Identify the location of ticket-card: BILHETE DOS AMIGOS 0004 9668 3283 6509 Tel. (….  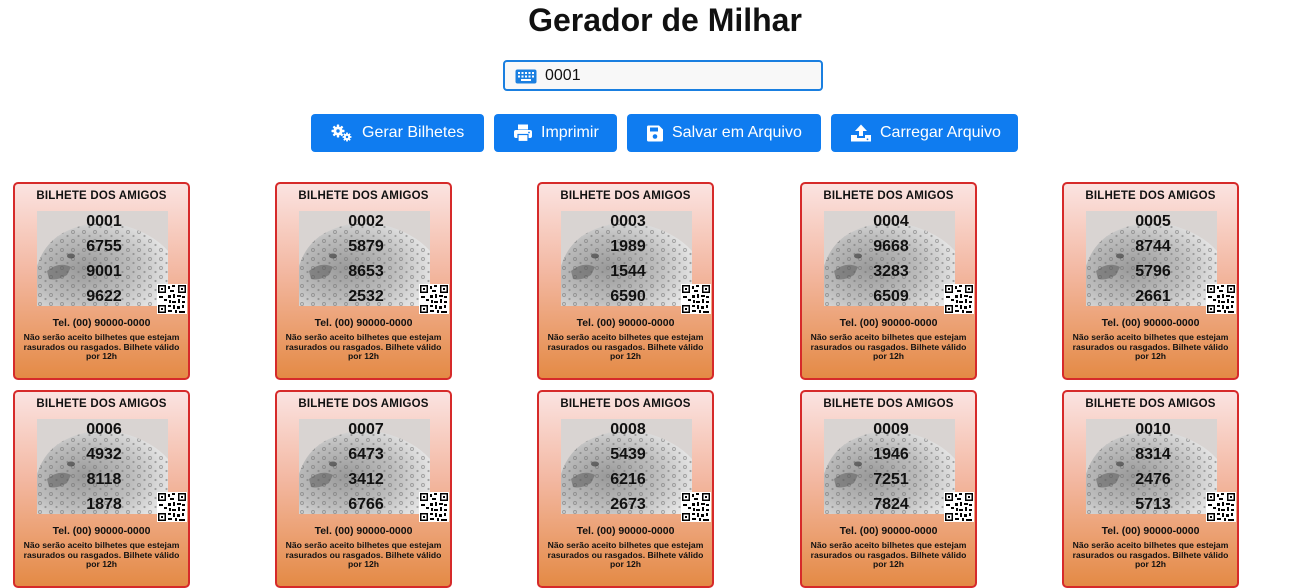
(888, 281).